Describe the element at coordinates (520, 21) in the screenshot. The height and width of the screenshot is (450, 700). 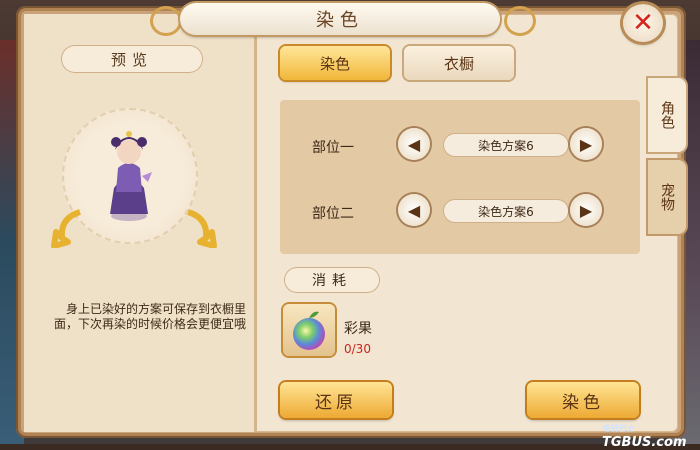
I see `title-ornament-right-icon` at that location.